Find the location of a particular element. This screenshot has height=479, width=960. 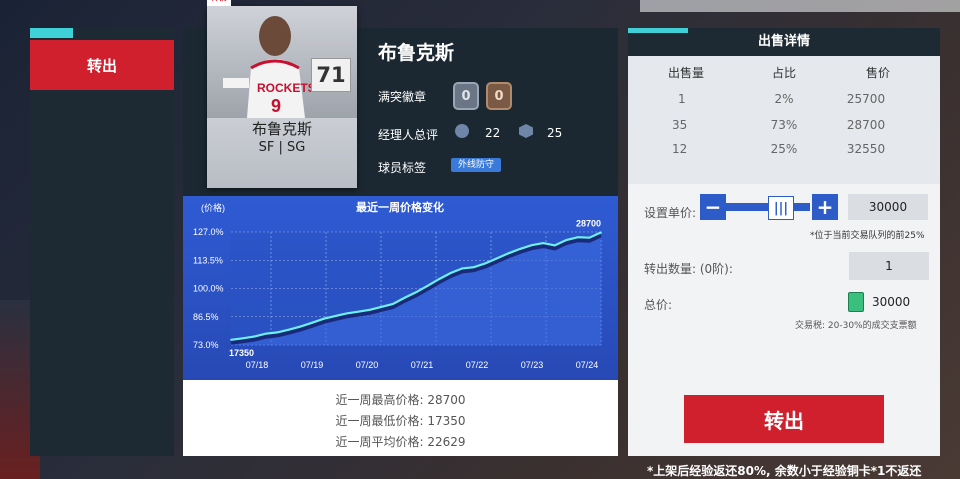

badge-bronze-count: 0 is located at coordinates (499, 96).